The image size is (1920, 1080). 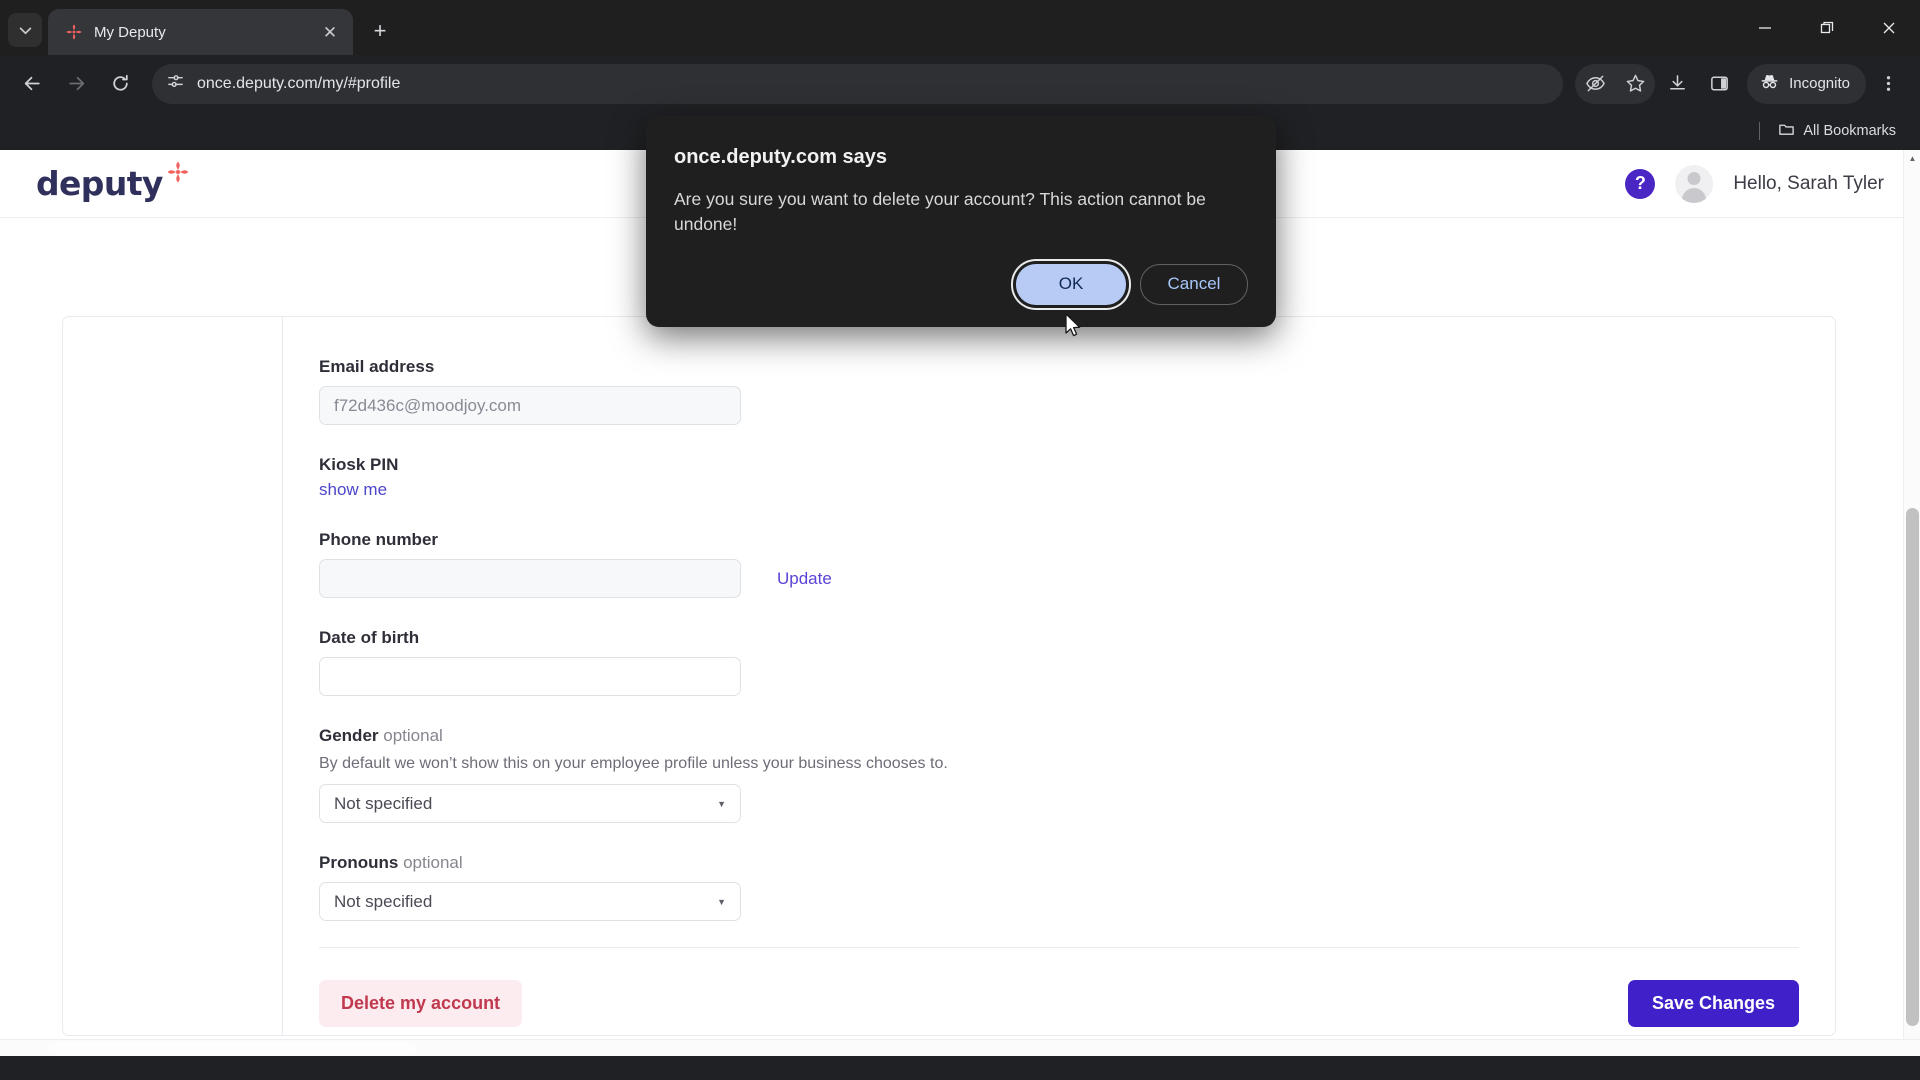 What do you see at coordinates (25, 30) in the screenshot?
I see `tab-search-icon` at bounding box center [25, 30].